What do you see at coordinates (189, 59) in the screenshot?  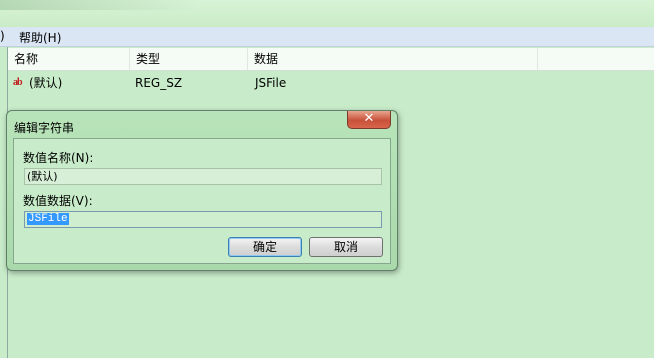 I see `column-header-type: 类型` at bounding box center [189, 59].